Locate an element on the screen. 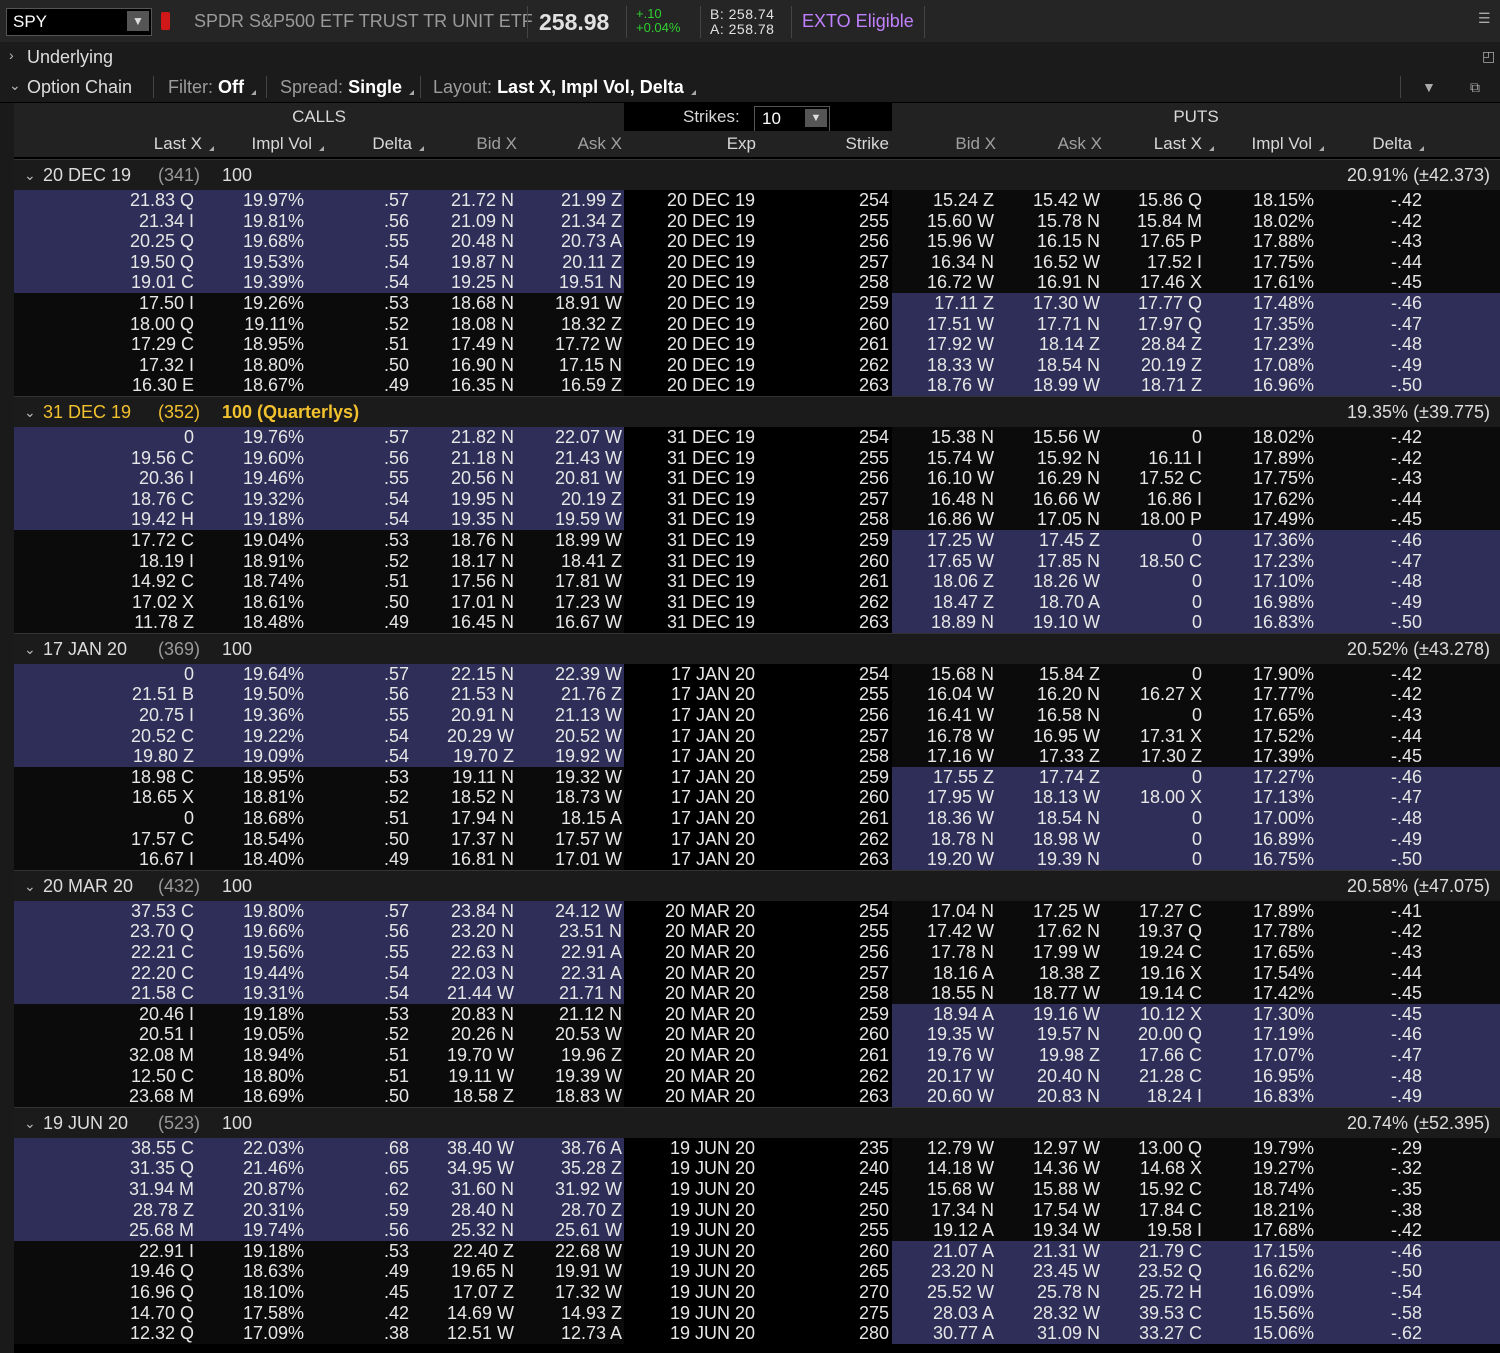 The width and height of the screenshot is (1500, 1353). layout-dropdown: Layout: Last X, Impl Vol, Delta is located at coordinates (564, 87).